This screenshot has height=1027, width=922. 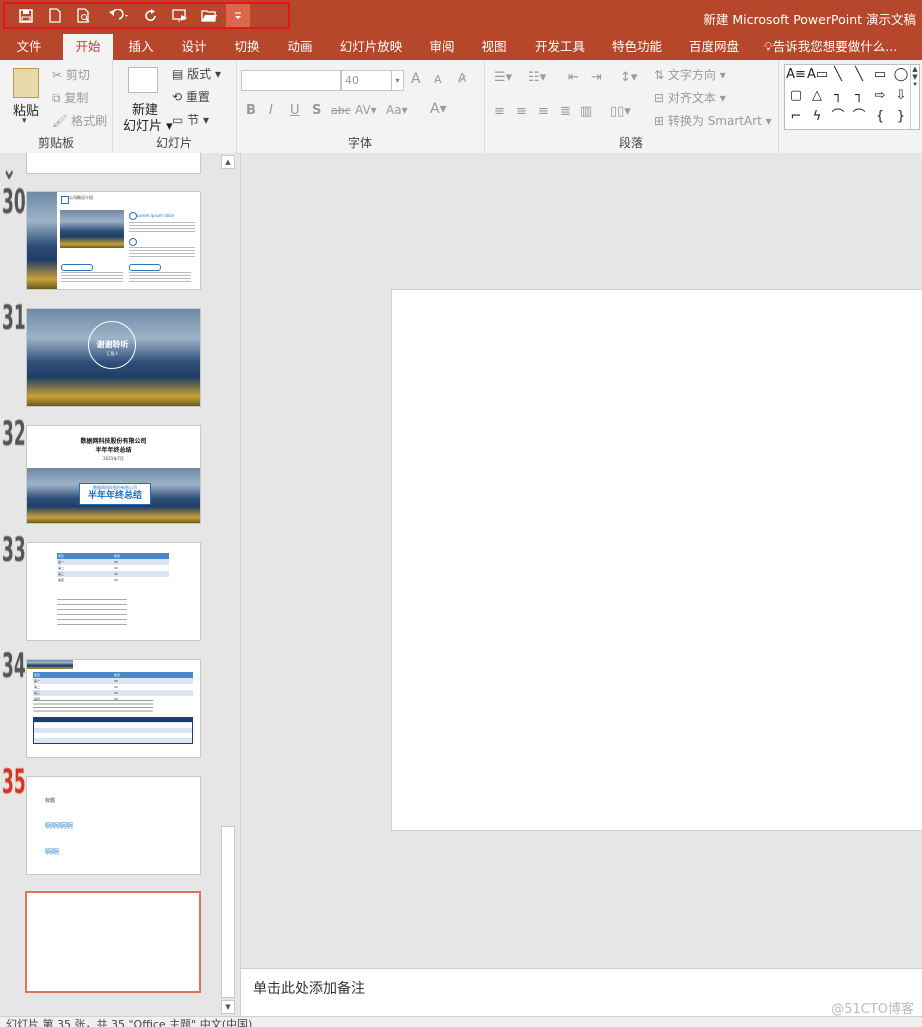 What do you see at coordinates (620, 111) in the screenshot?
I see `columns-button: ▯▯▾` at bounding box center [620, 111].